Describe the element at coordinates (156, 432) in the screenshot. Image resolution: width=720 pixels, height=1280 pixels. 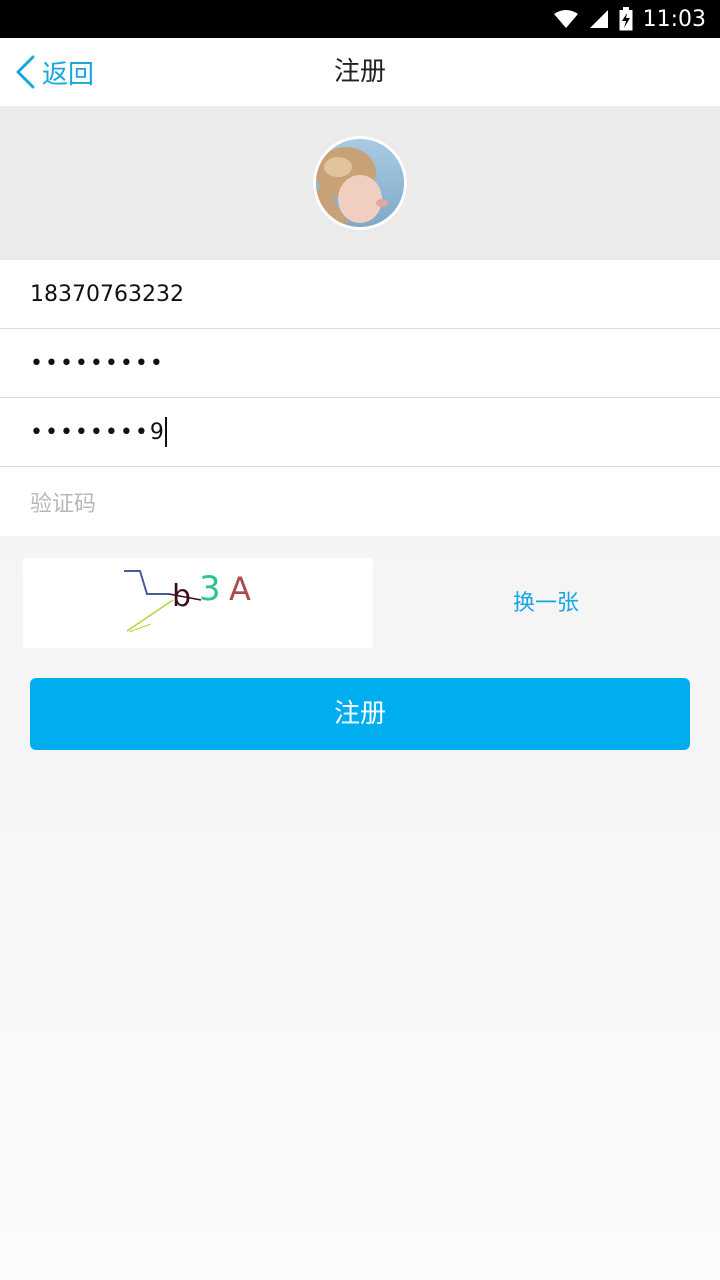
I see `confirm-password-last-char: 9` at that location.